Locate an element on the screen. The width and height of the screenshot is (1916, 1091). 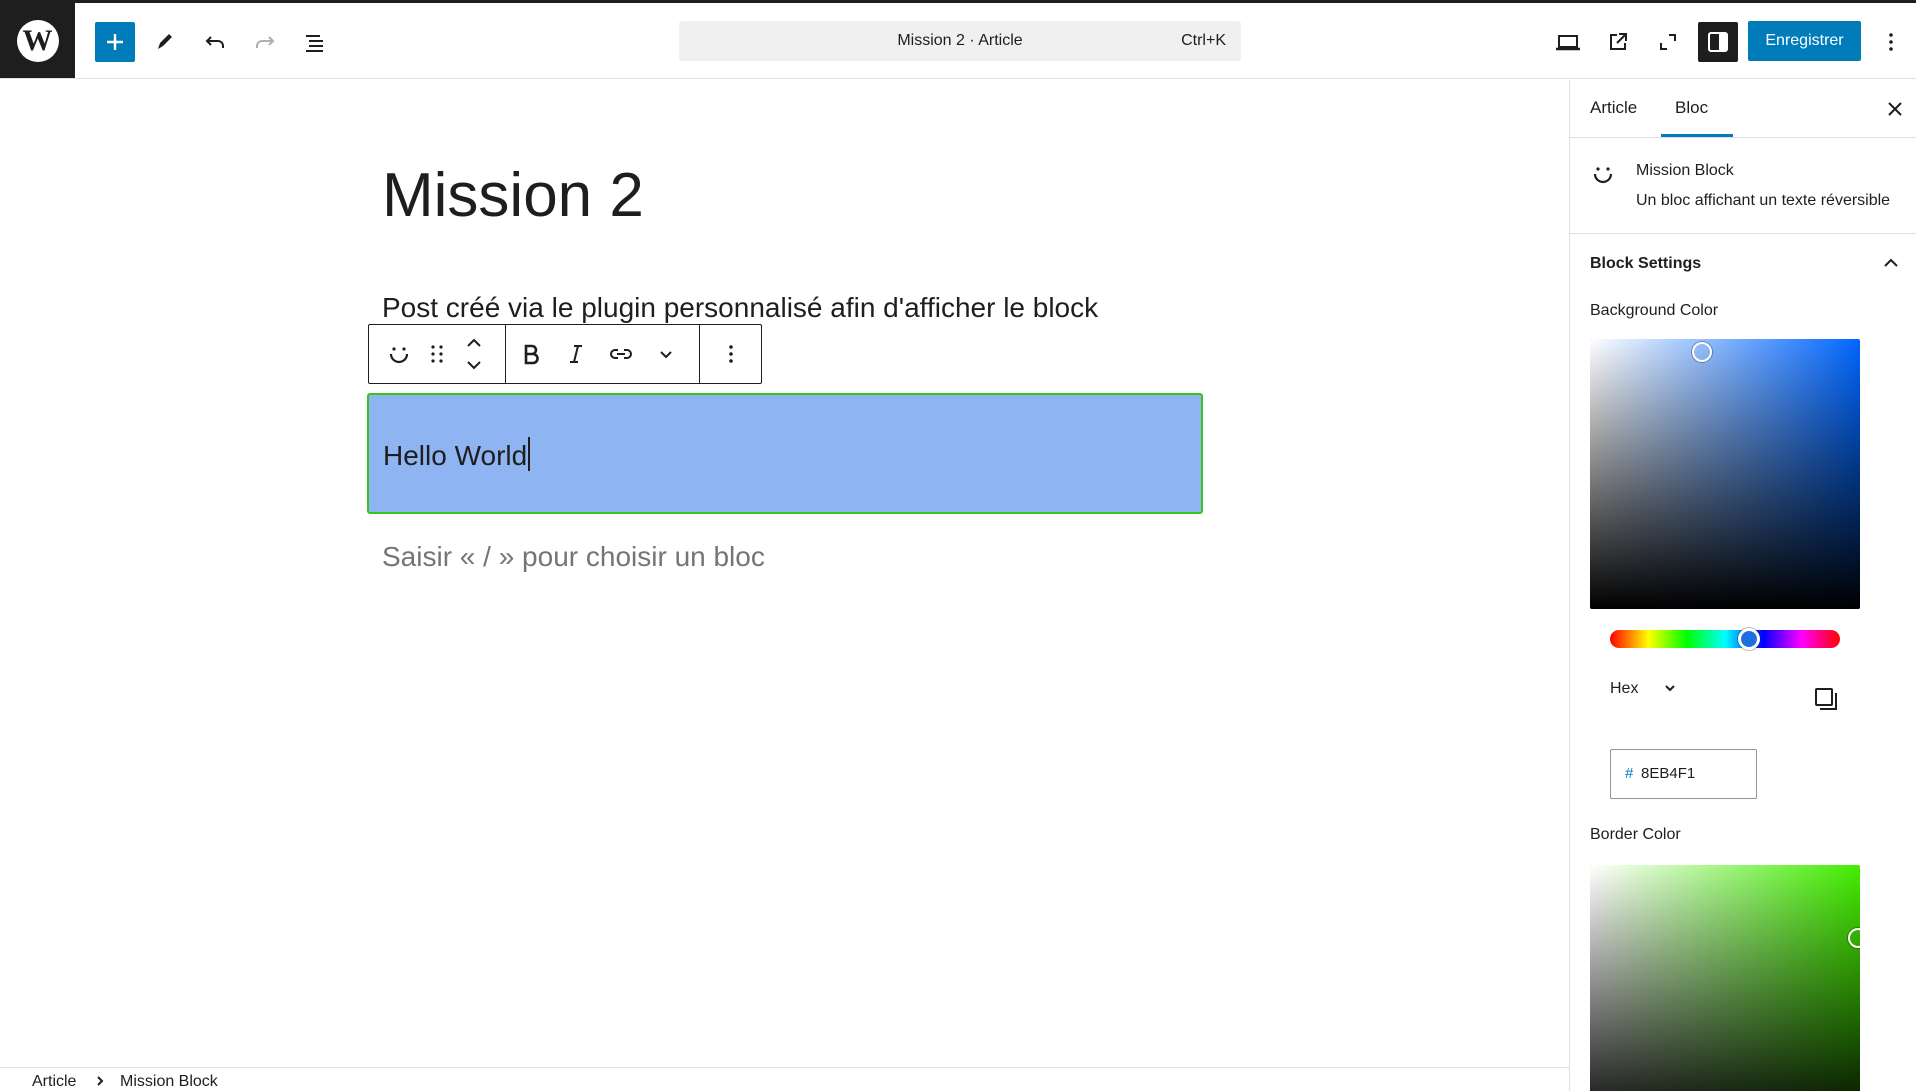
undo-button is located at coordinates (215, 42).